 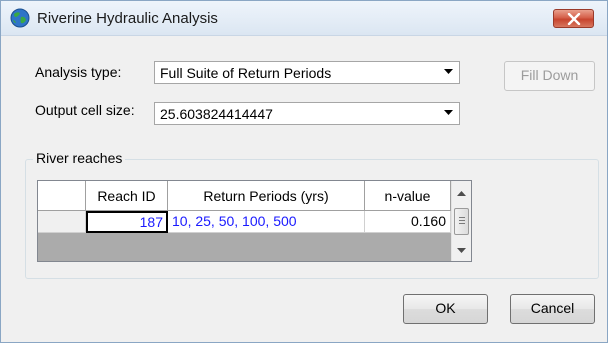 I want to click on scrollbar-thumb, so click(x=461, y=221).